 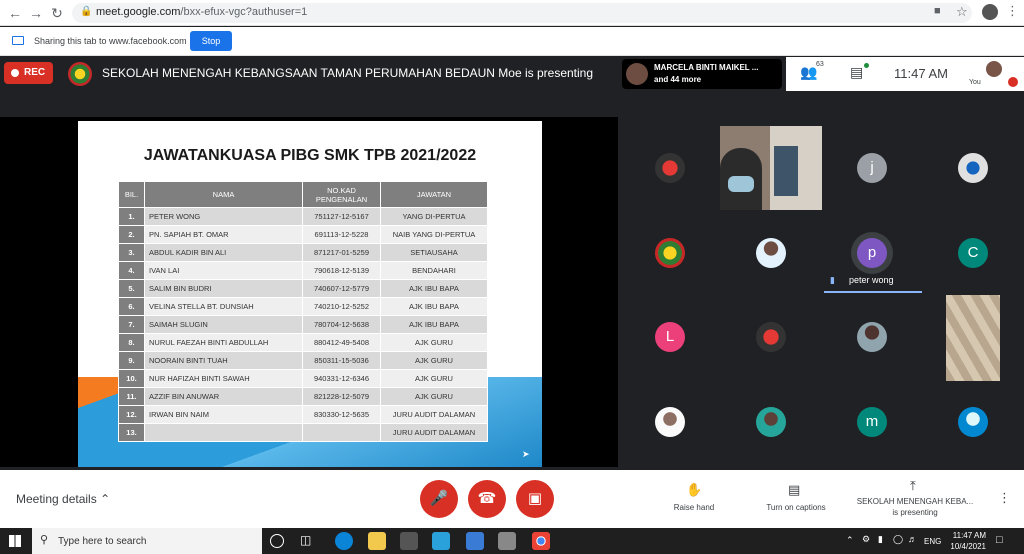 I want to click on meeting-details-label: Meeting details, so click(x=56, y=499).